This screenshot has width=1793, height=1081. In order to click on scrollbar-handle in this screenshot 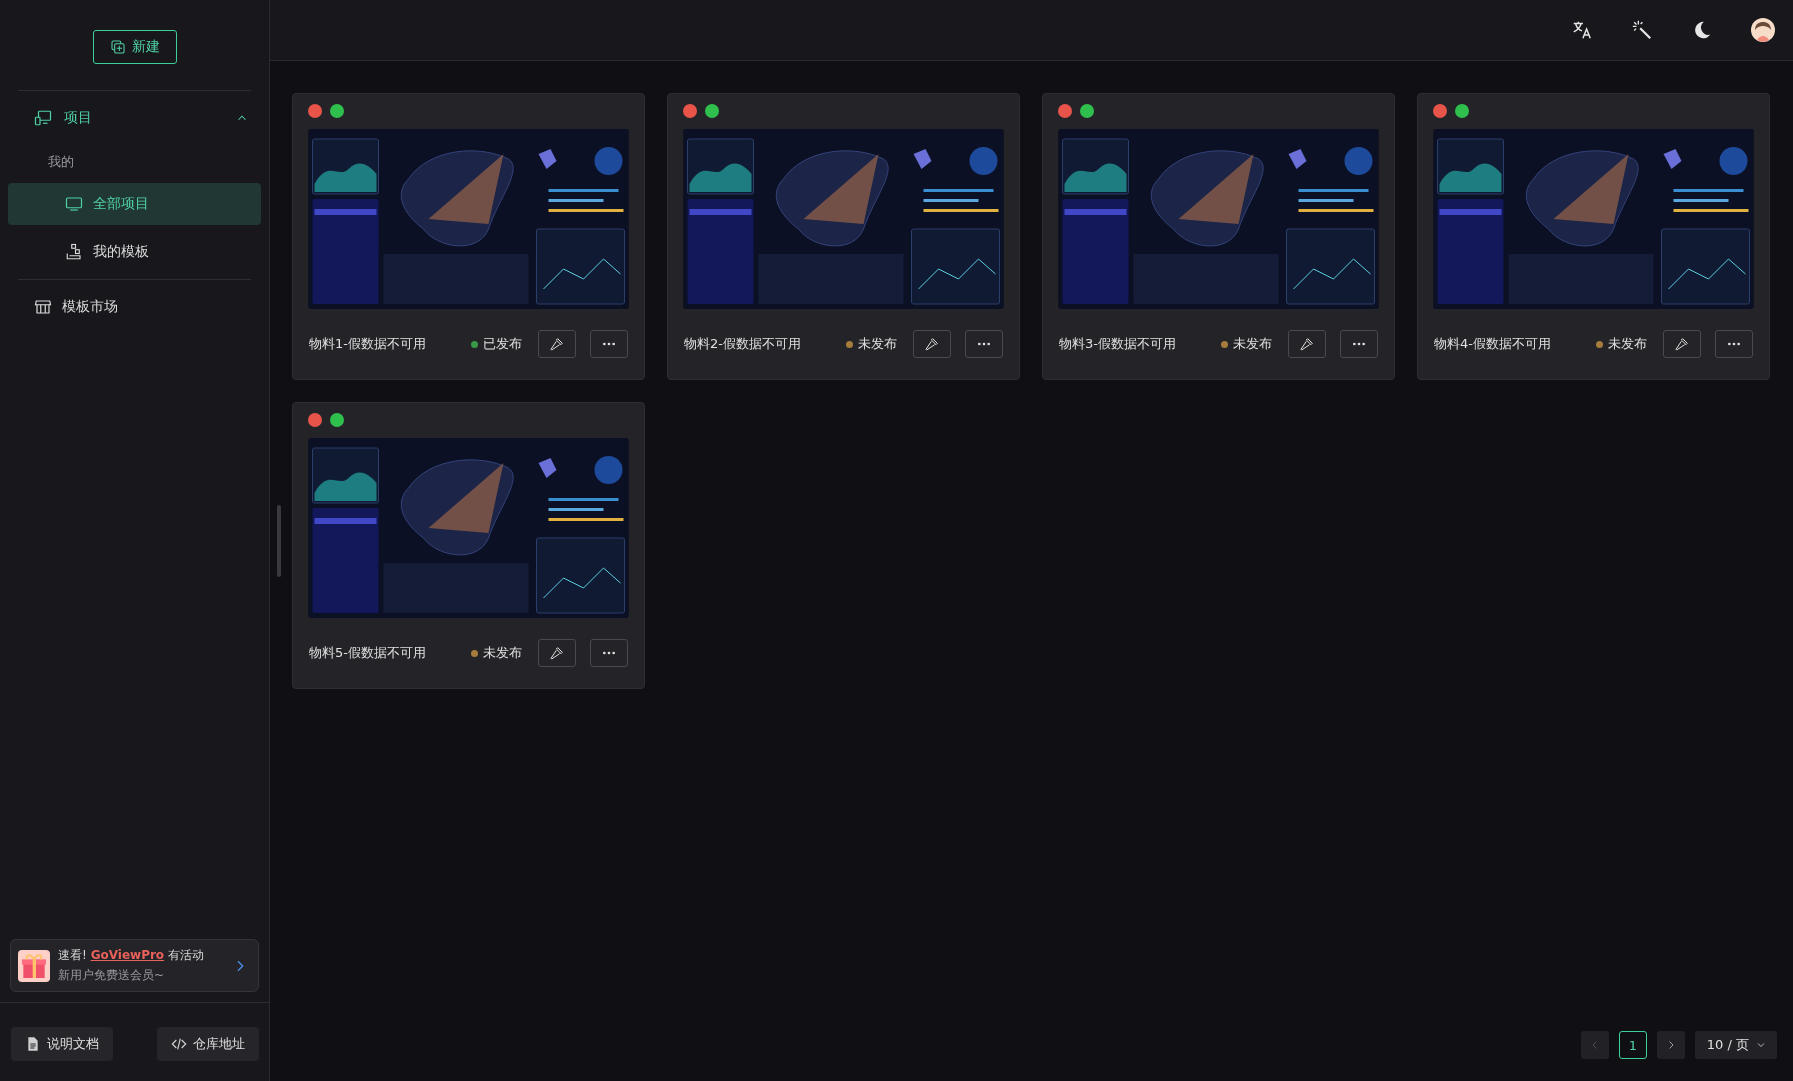, I will do `click(279, 541)`.